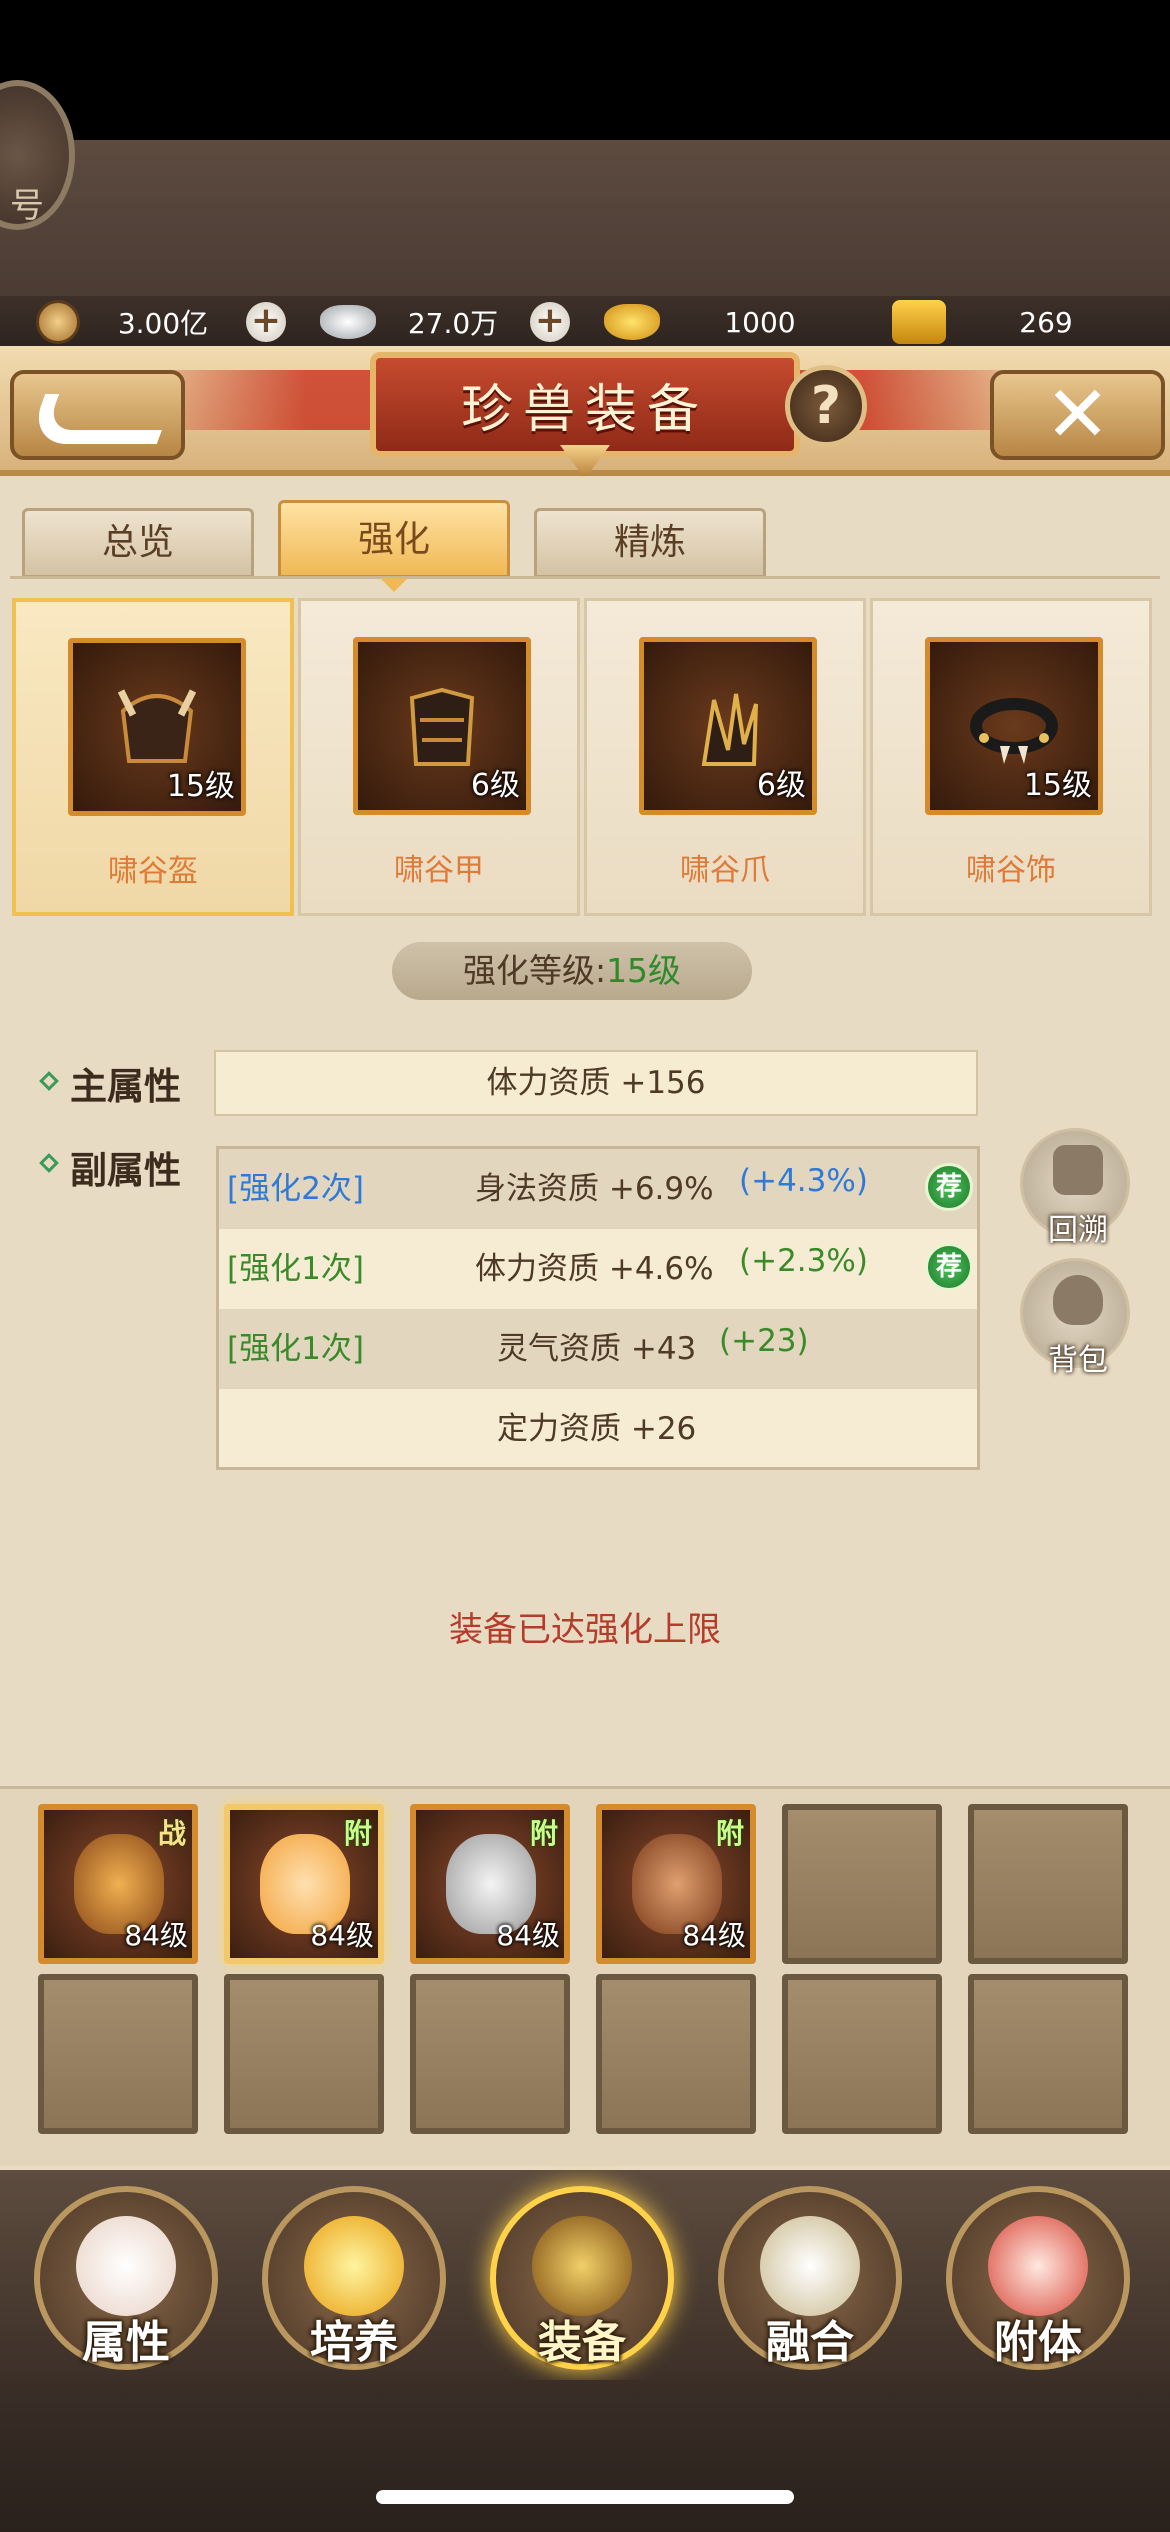 This screenshot has width=1170, height=2532. I want to click on nav-cultivate: 培养, so click(354, 2278).